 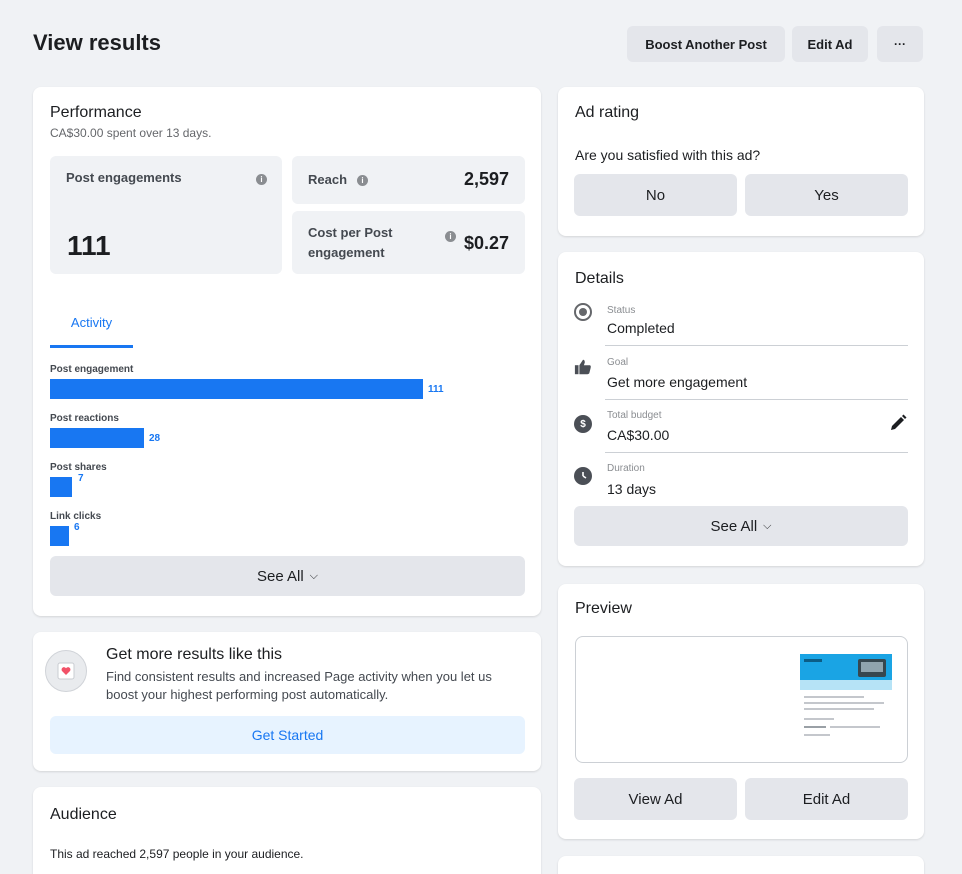 I want to click on status-value: Completed, so click(x=641, y=328).